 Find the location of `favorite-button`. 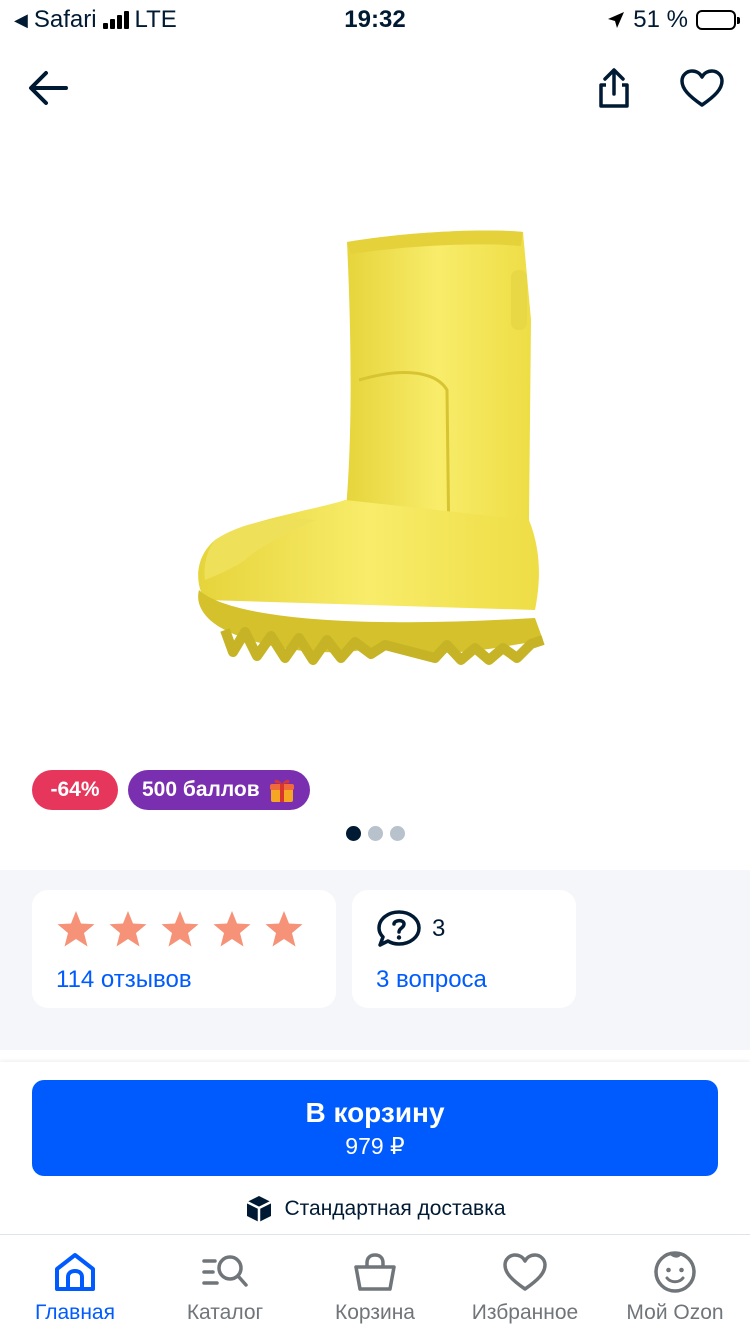

favorite-button is located at coordinates (702, 88).